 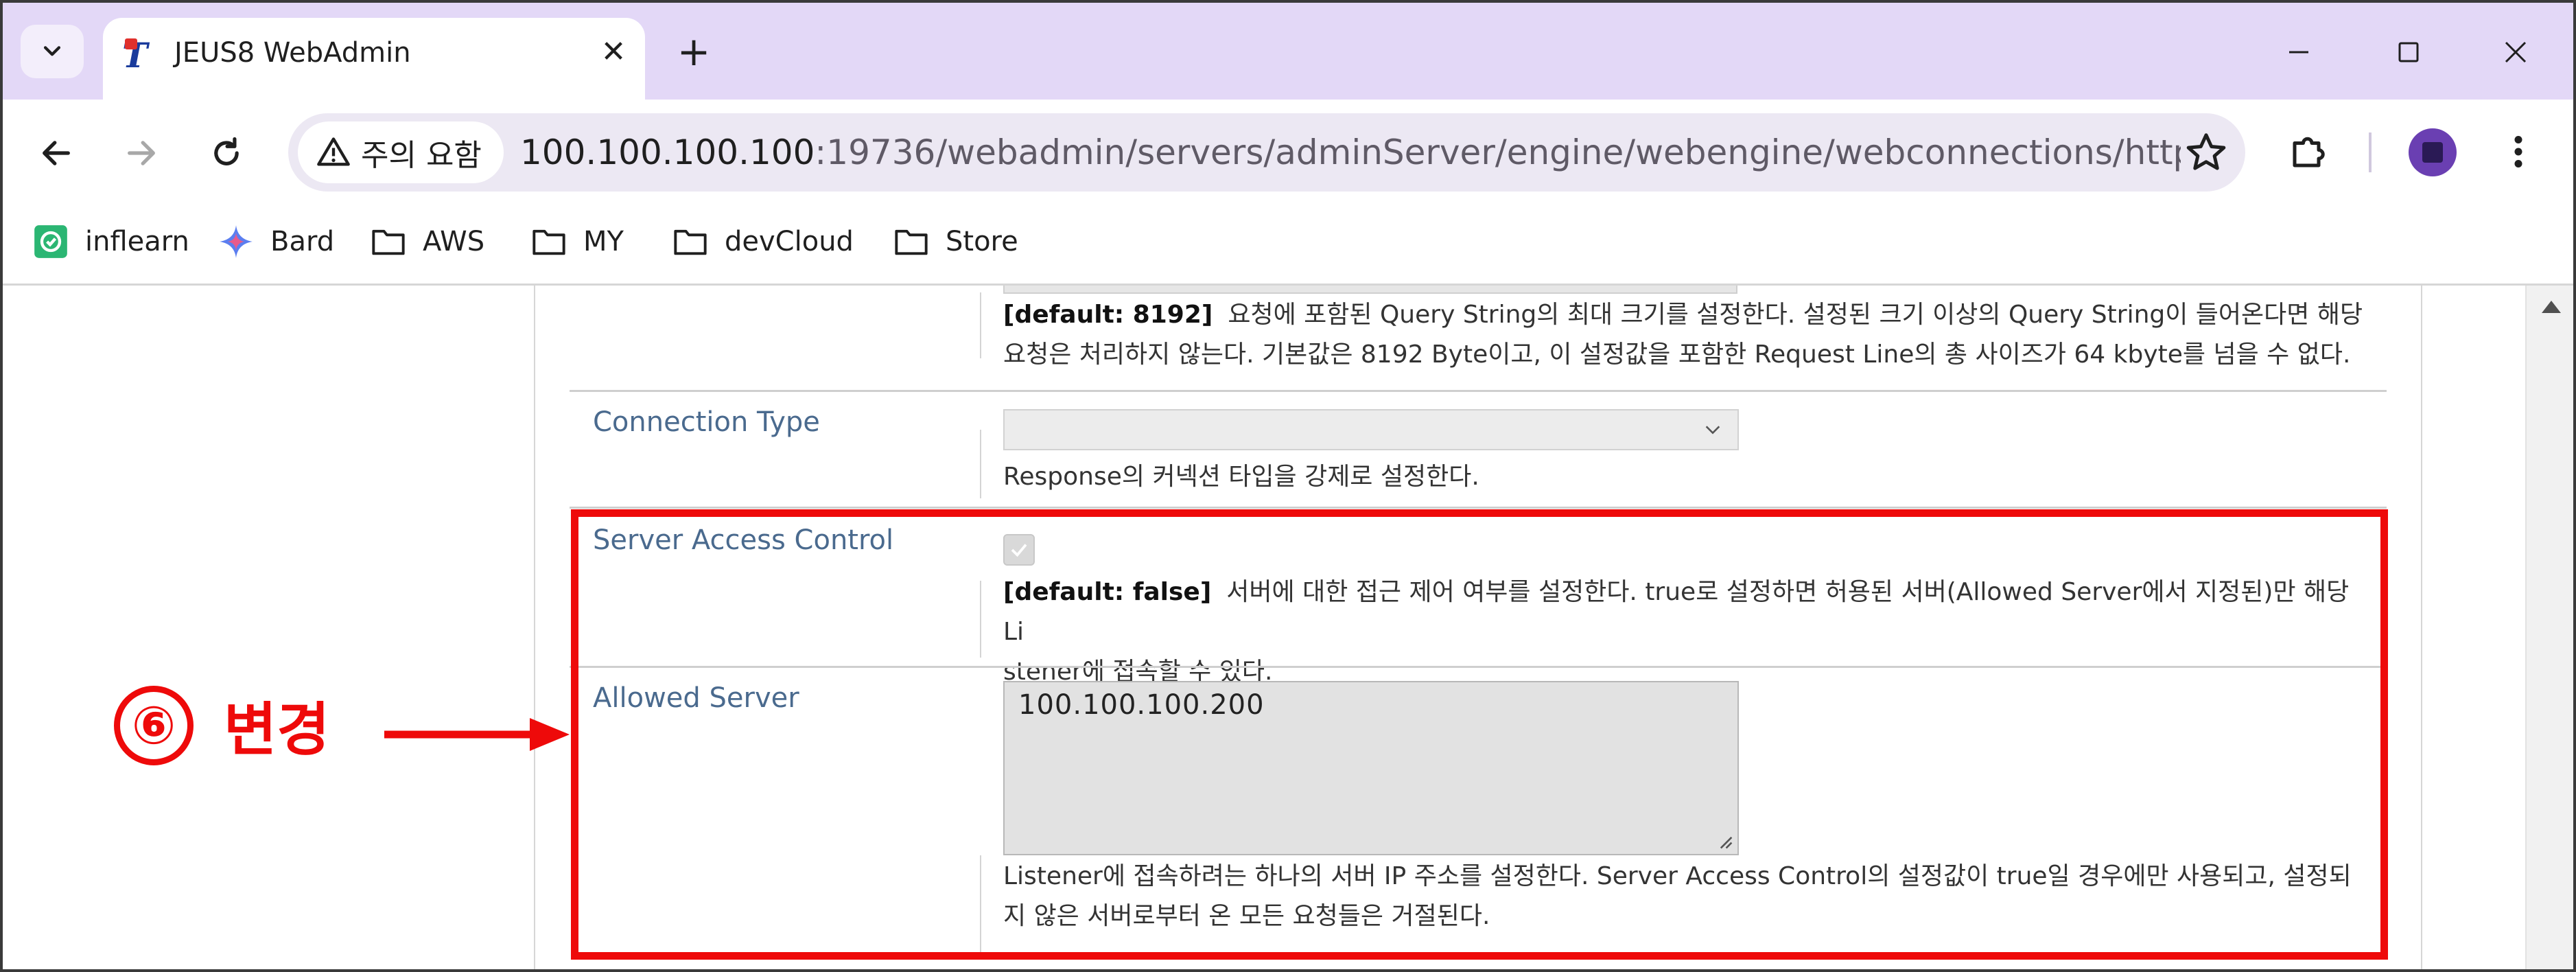 I want to click on inflearn-icon, so click(x=51, y=241).